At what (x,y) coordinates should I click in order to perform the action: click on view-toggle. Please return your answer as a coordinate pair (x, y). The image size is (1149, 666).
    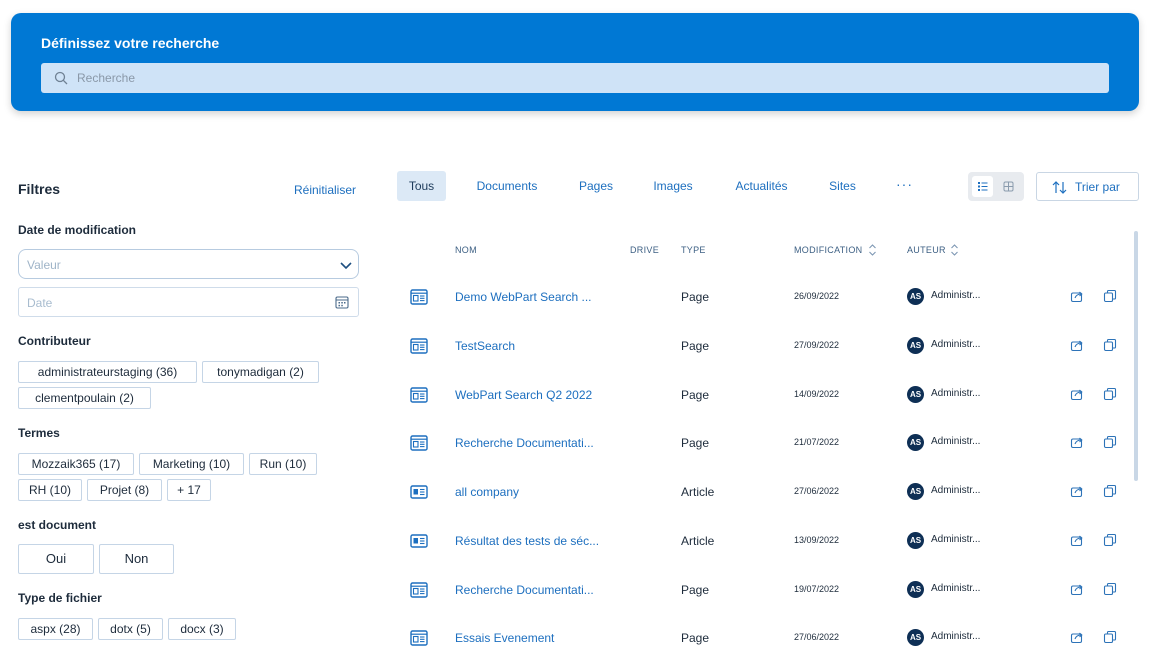
    Looking at the image, I should click on (996, 186).